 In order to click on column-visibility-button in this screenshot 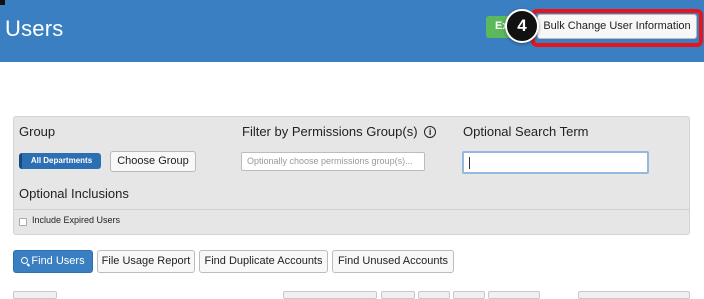, I will do `click(330, 295)`.